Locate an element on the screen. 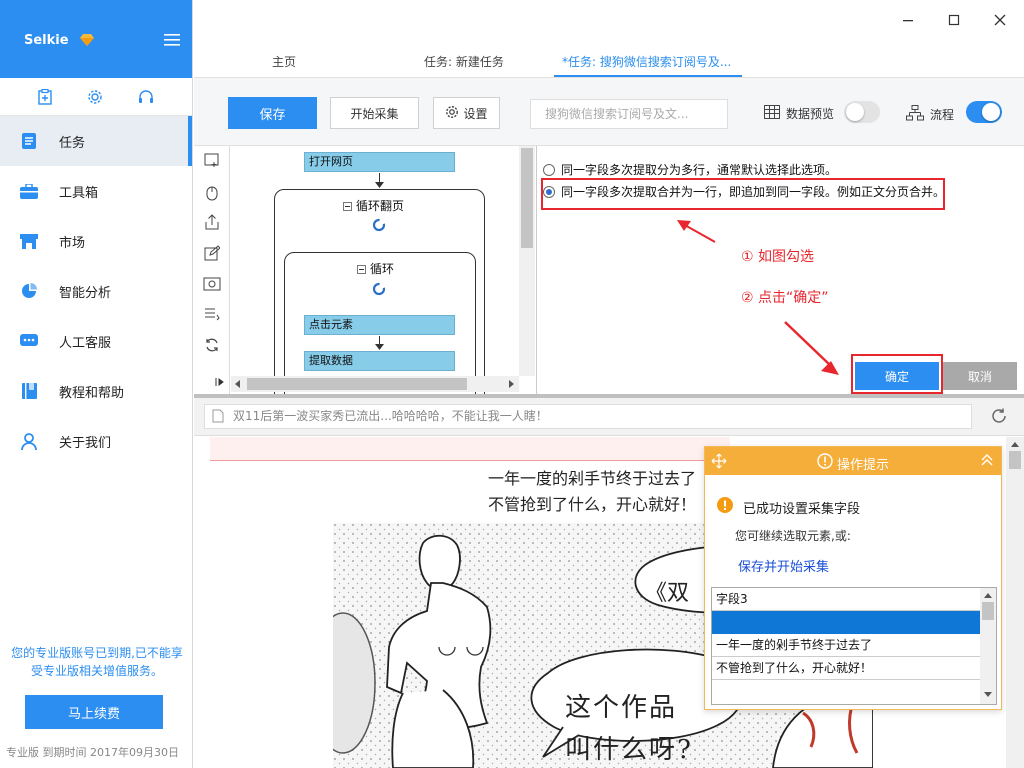 The width and height of the screenshot is (1024, 768). add-step-icon is located at coordinates (212, 160).